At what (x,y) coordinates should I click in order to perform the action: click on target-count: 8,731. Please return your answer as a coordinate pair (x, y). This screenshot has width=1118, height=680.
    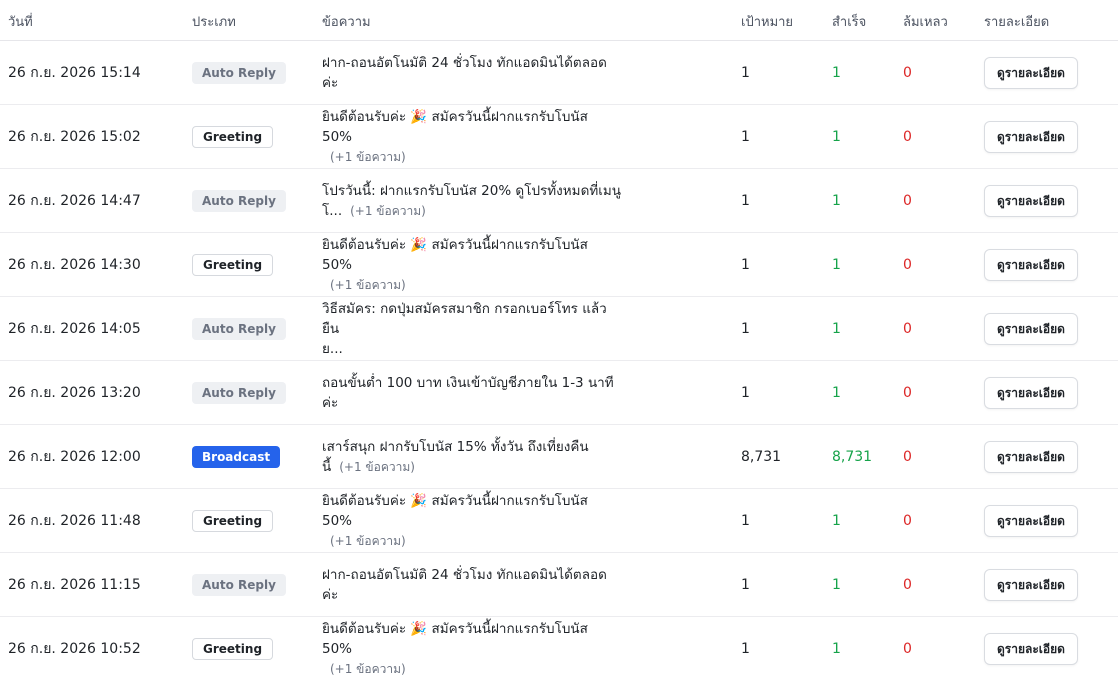
    Looking at the image, I should click on (761, 456).